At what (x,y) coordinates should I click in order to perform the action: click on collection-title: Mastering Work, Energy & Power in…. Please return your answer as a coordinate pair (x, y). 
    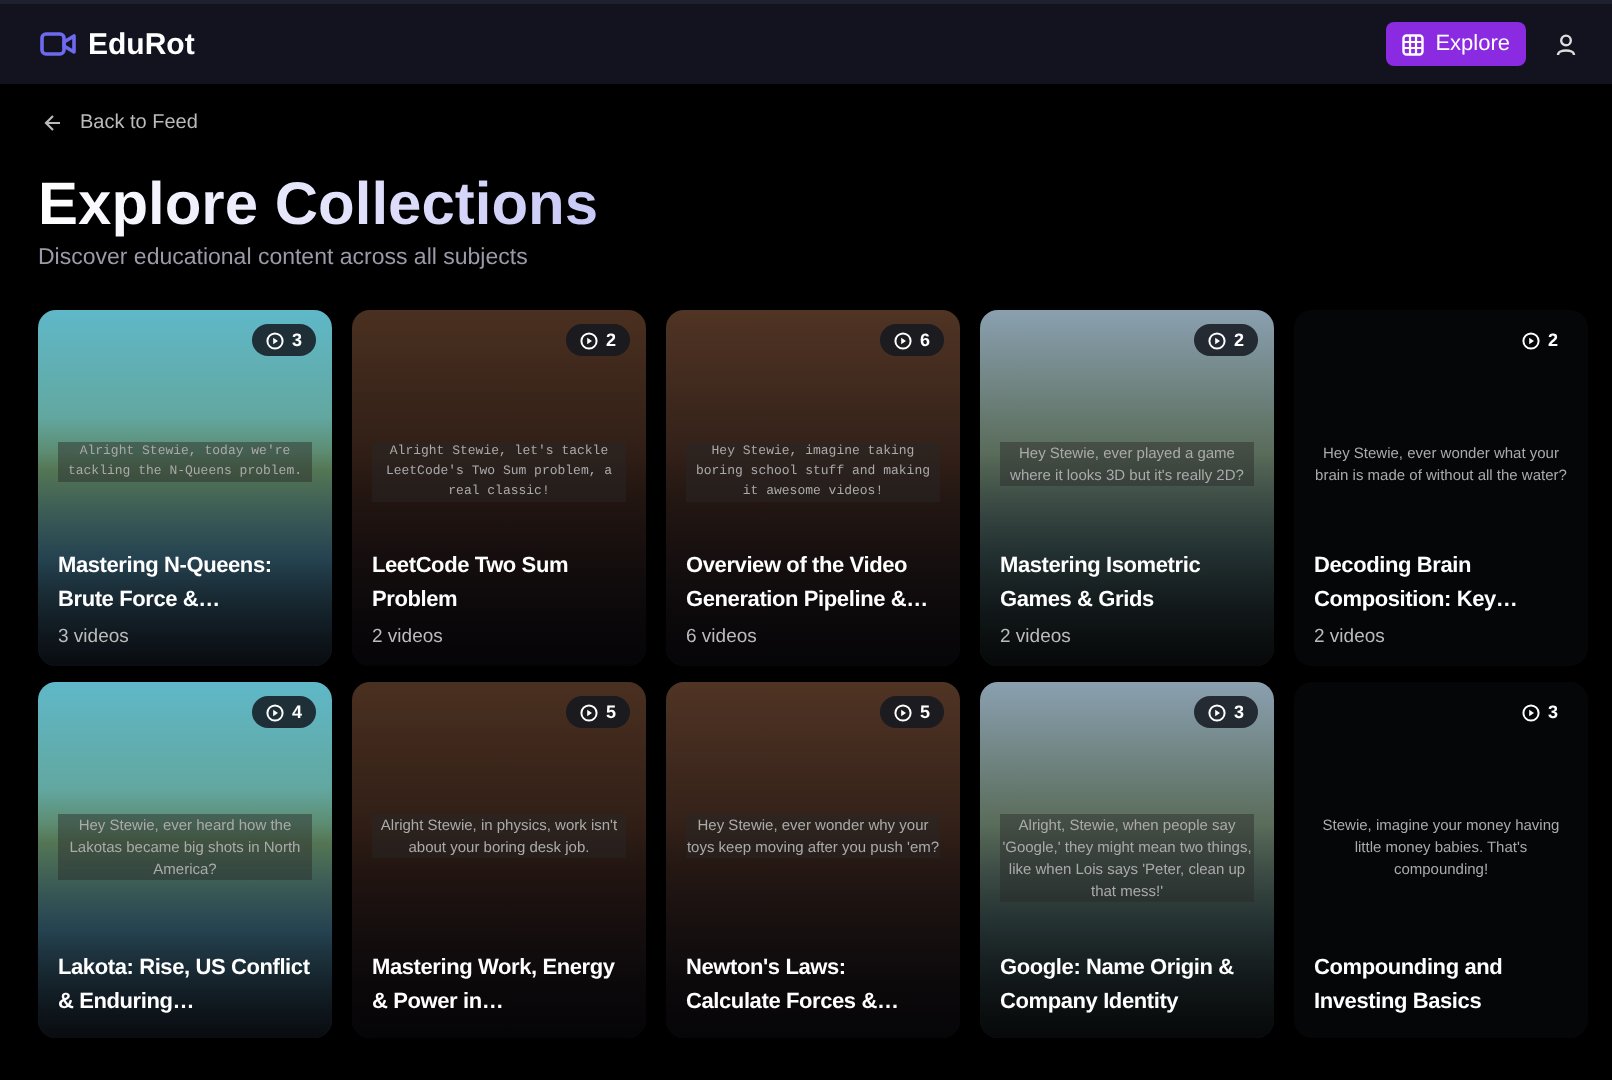
    Looking at the image, I should click on (494, 986).